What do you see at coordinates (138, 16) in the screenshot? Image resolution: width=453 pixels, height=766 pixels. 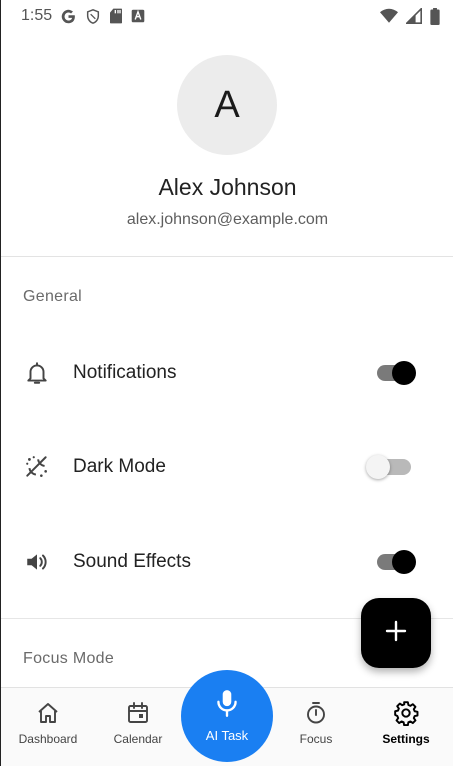 I see `a-box-icon` at bounding box center [138, 16].